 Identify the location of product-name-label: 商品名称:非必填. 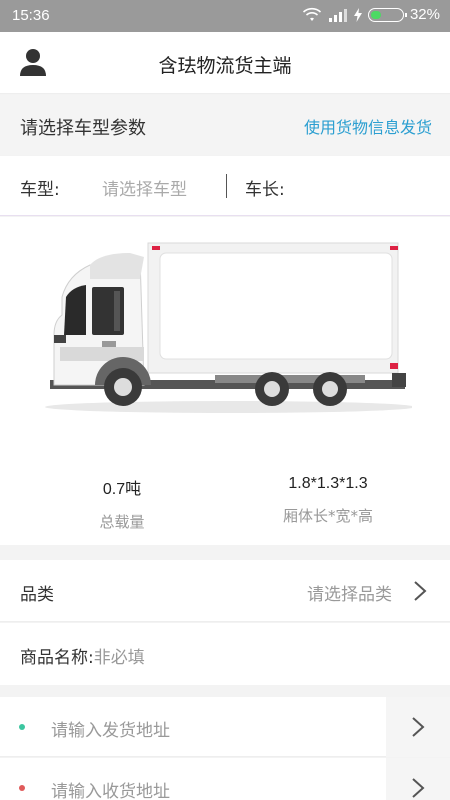
(82, 655).